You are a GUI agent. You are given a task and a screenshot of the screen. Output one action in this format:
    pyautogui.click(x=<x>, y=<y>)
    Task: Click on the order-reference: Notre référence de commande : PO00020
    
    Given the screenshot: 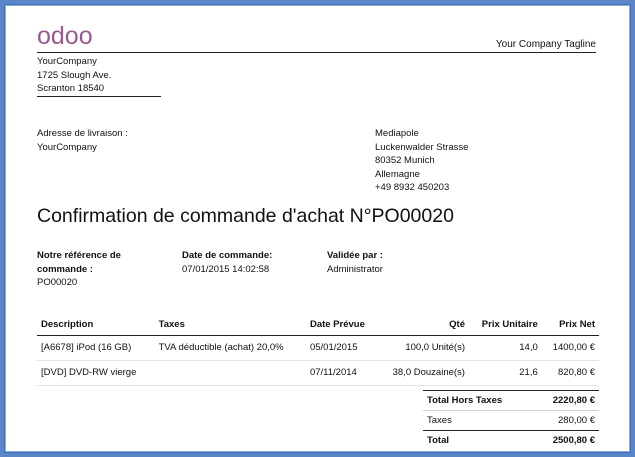 What is the action you would take?
    pyautogui.click(x=92, y=269)
    